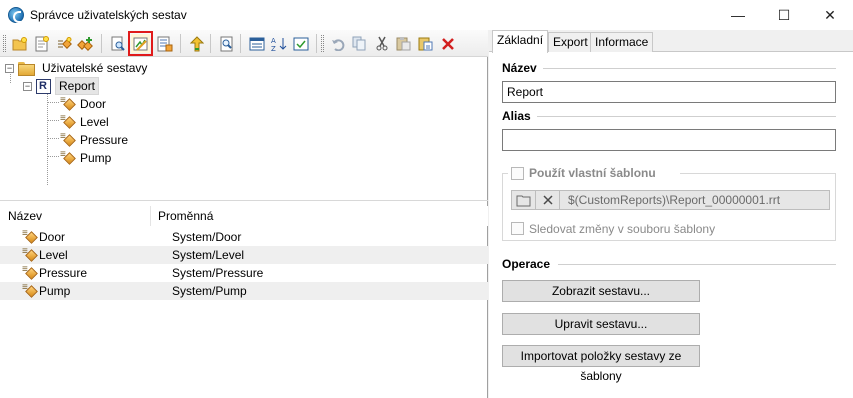 The image size is (853, 398). I want to click on operations-section-title: Operace, so click(529, 264).